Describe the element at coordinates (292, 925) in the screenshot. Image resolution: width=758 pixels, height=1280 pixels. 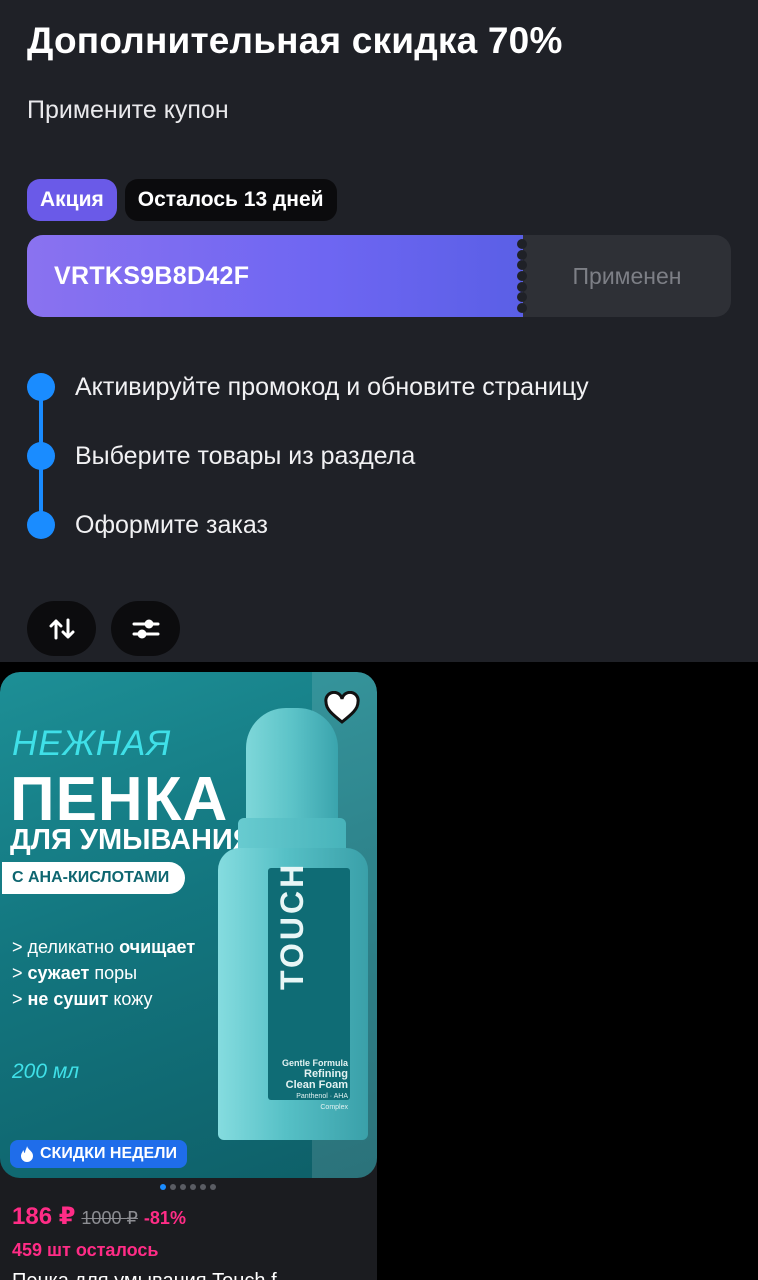
I see `bottle-brand: TOUCH` at that location.